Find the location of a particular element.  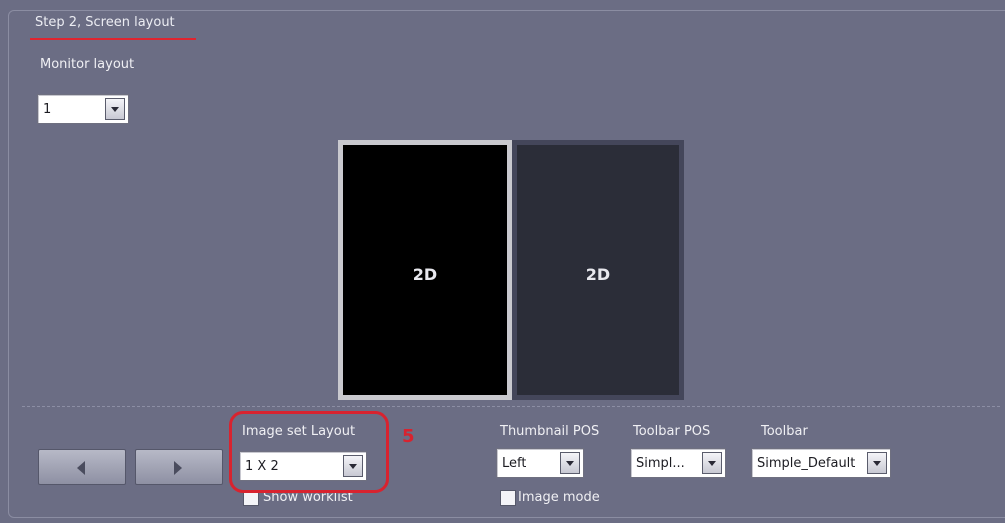

screen-2-label: 2D is located at coordinates (598, 274).